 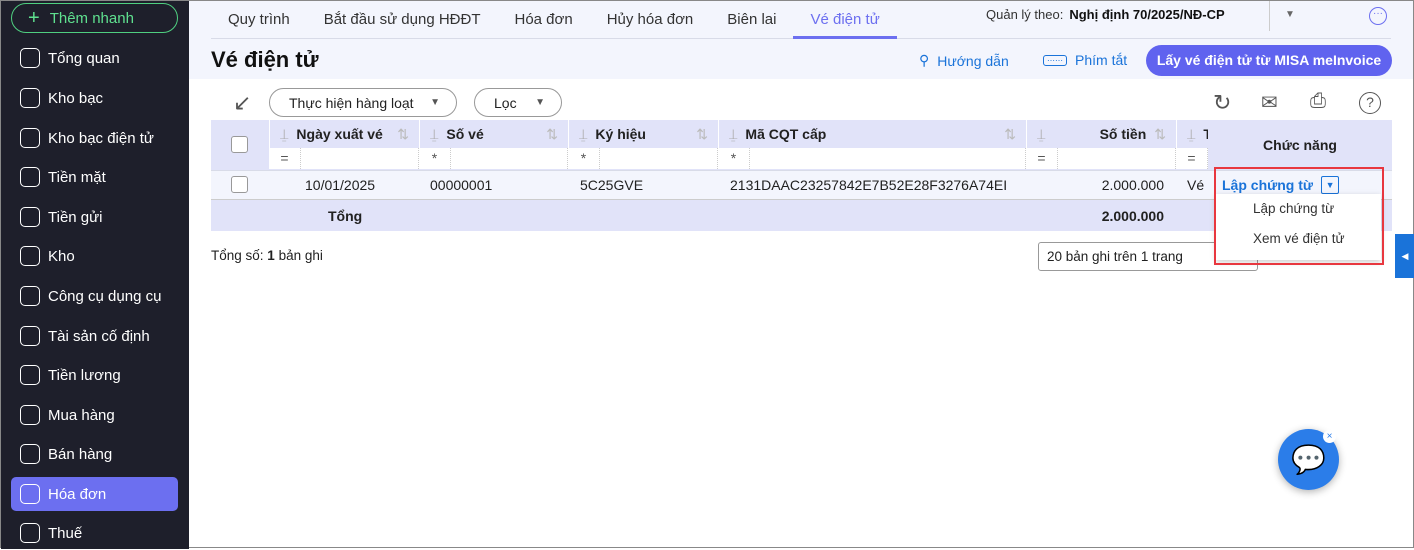 I want to click on sidebar-item: Kho bạc, so click(x=94, y=98).